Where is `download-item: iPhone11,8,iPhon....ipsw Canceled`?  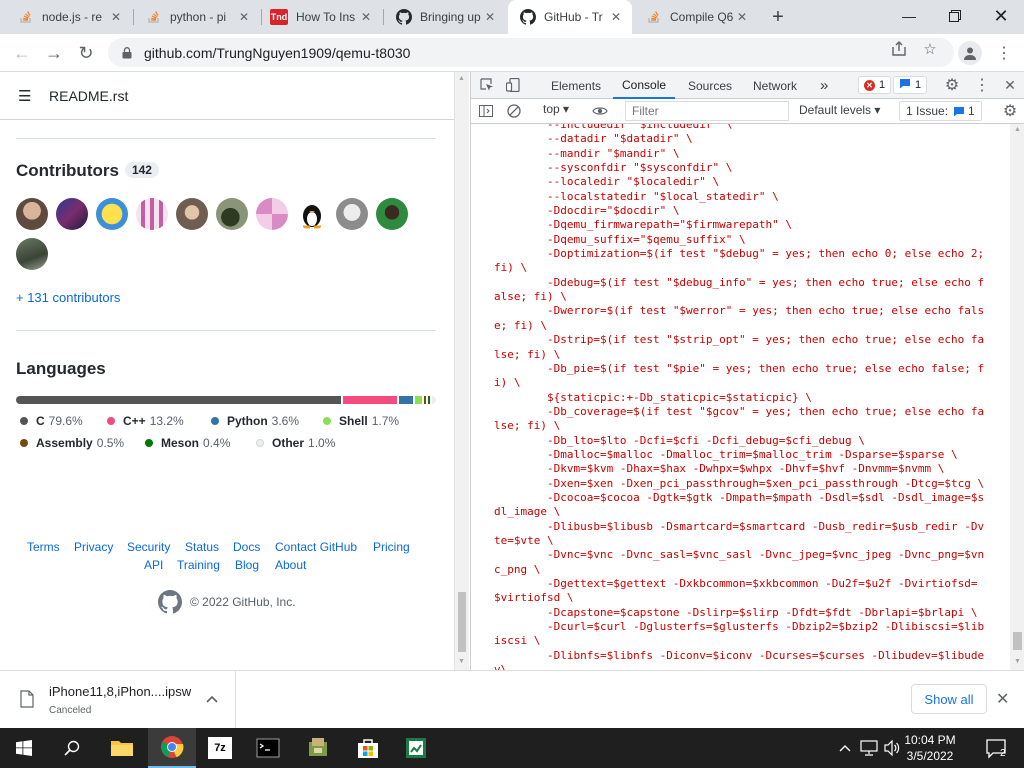 download-item: iPhone11,8,iPhon....ipsw Canceled is located at coordinates (118, 699).